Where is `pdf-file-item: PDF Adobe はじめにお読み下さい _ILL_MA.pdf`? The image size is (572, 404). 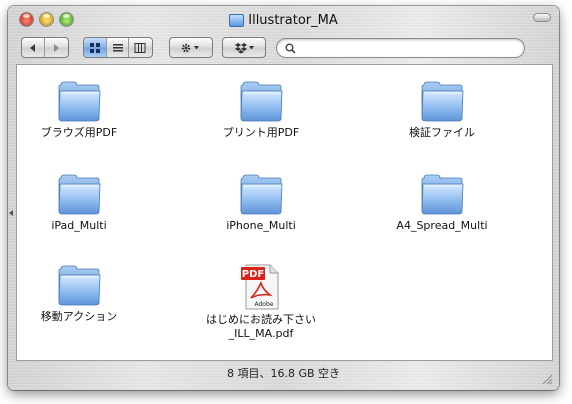
pdf-file-item: PDF Adobe はじめにお読み下さい _ILL_MA.pdf is located at coordinates (261, 302).